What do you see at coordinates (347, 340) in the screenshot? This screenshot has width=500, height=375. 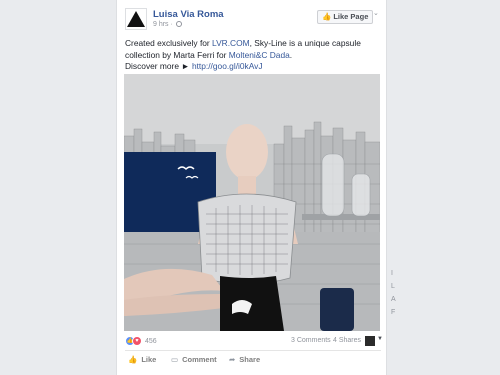 I see `shares-count-link: 4 Shares` at bounding box center [347, 340].